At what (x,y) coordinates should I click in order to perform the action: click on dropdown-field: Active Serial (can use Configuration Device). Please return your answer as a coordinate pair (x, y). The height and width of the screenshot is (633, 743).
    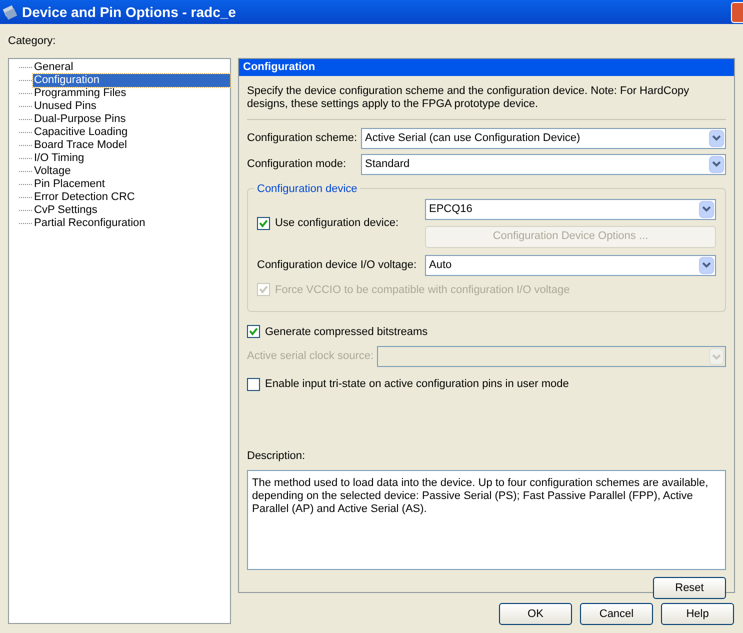
    Looking at the image, I should click on (543, 138).